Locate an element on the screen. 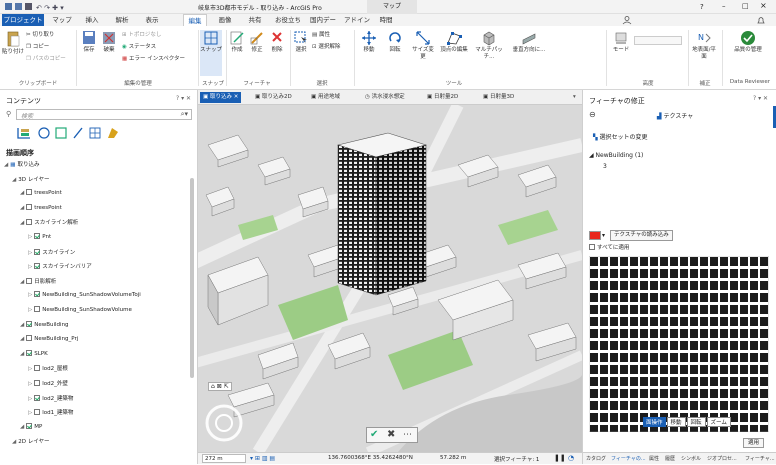  error-inspector-button: ▦ エラー インスペクター is located at coordinates (153, 58).